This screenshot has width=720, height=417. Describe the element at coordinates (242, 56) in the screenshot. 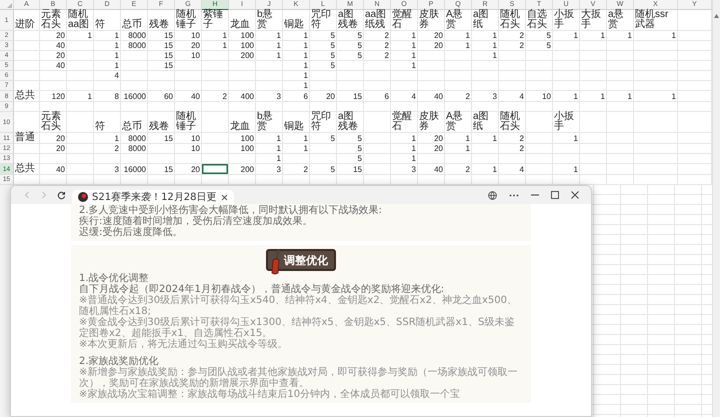

I see `table-cell: 200` at that location.